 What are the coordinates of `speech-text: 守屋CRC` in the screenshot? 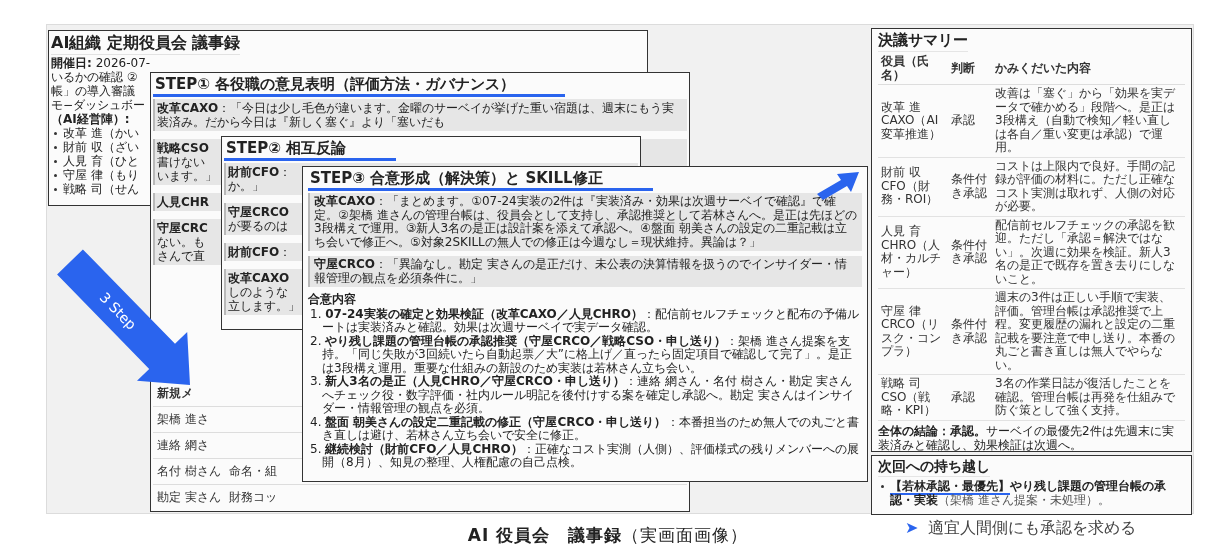 It's located at (182, 228).